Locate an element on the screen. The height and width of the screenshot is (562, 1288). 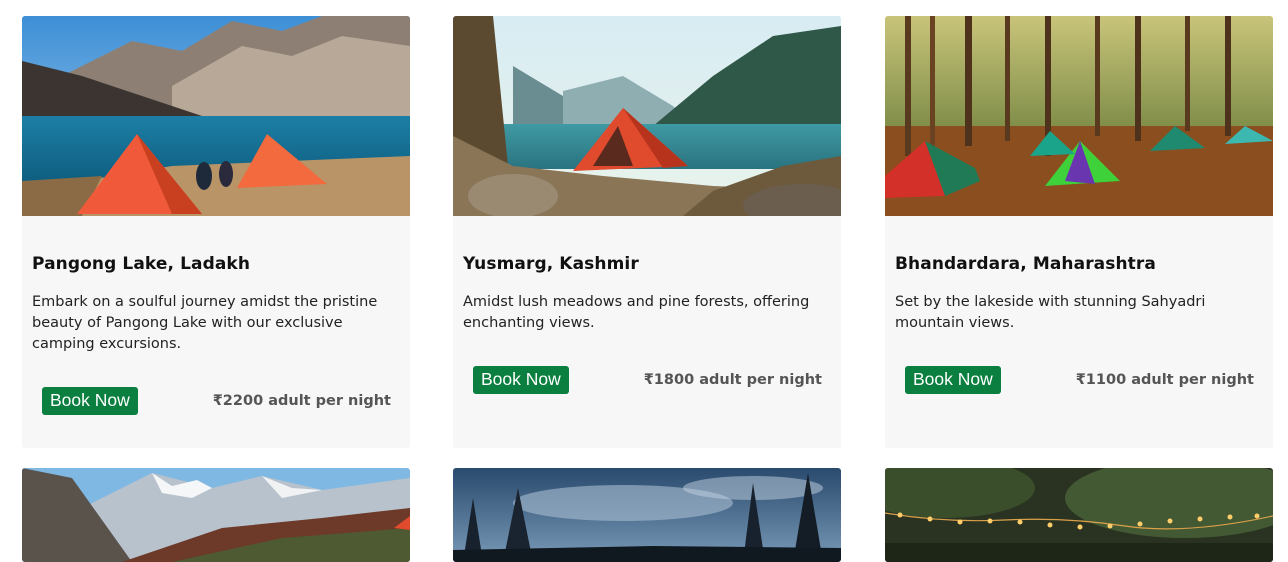
price-label: ₹1100 adult per night is located at coordinates (1164, 380).